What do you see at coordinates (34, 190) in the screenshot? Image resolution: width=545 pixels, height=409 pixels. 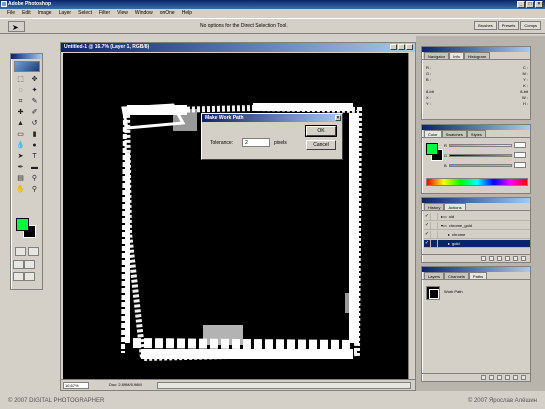 I see `zoom-tool-icon: ⚲` at bounding box center [34, 190].